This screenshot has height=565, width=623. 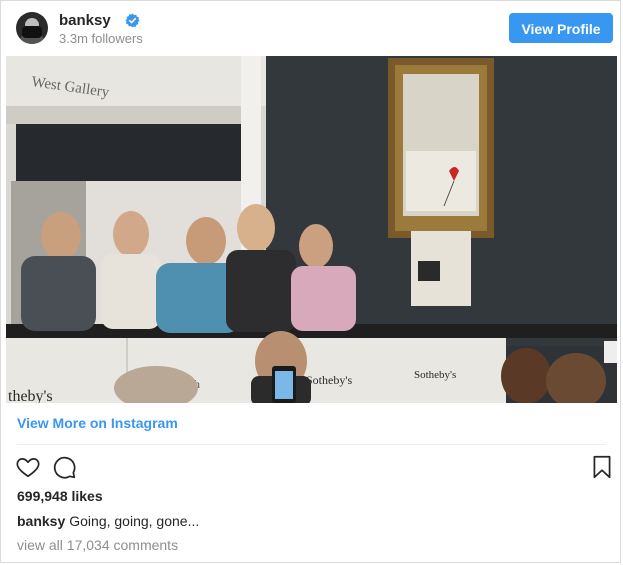 What do you see at coordinates (311, 29) in the screenshot?
I see `post-header: banksy 3.3m followers View Profile` at bounding box center [311, 29].